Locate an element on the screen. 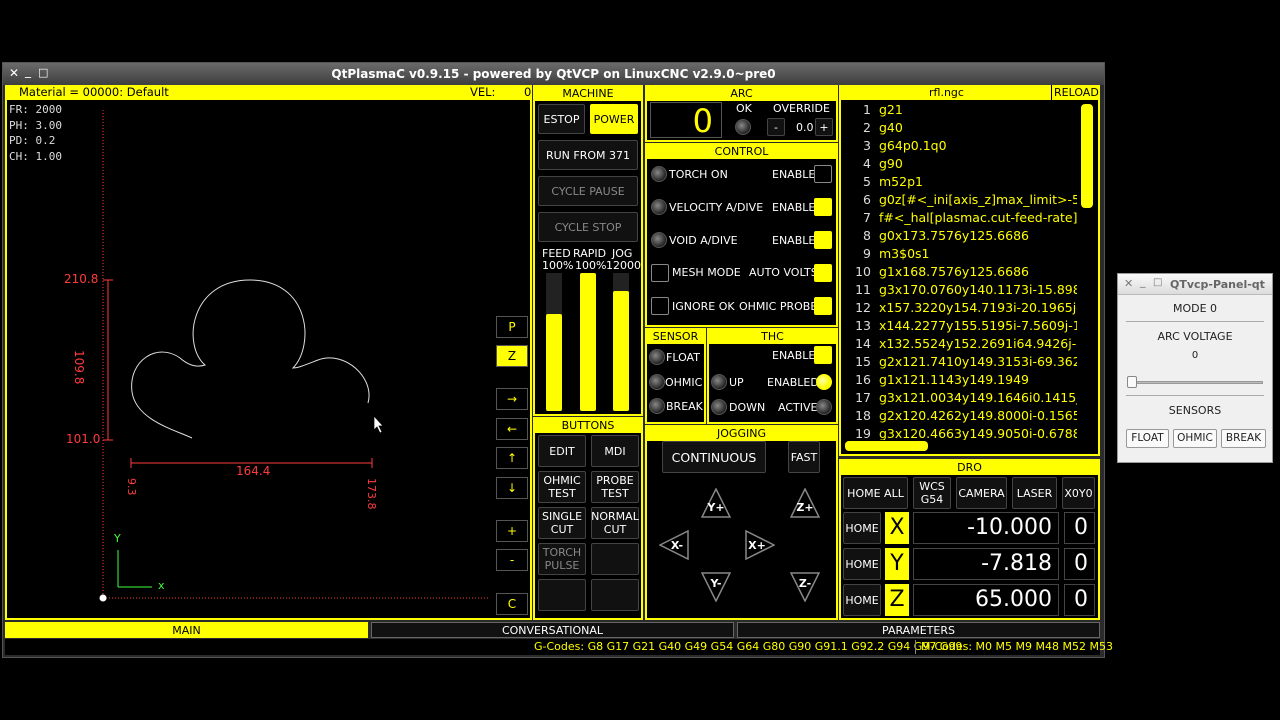  pan-down-button: ↓ is located at coordinates (512, 488).